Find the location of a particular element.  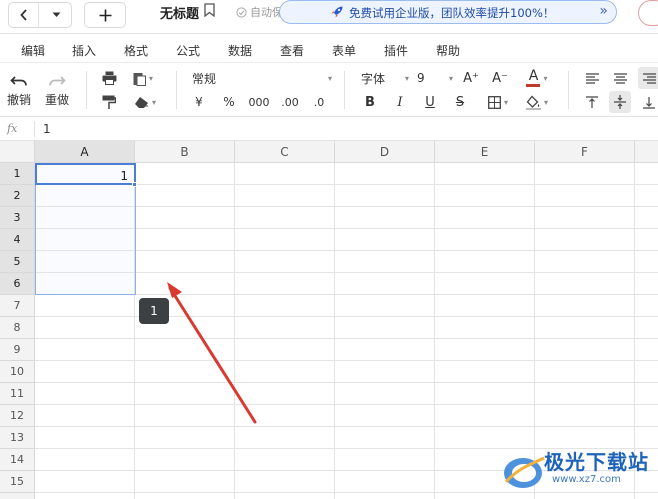

align-right-button is located at coordinates (648, 78).